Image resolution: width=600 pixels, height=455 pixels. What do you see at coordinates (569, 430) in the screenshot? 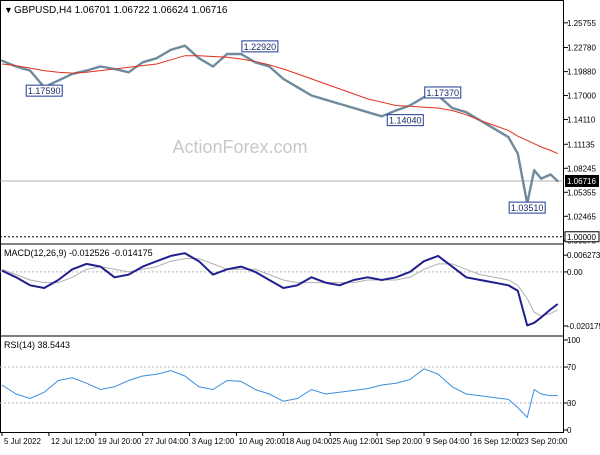
I see `rsi-tick-label: 0` at bounding box center [569, 430].